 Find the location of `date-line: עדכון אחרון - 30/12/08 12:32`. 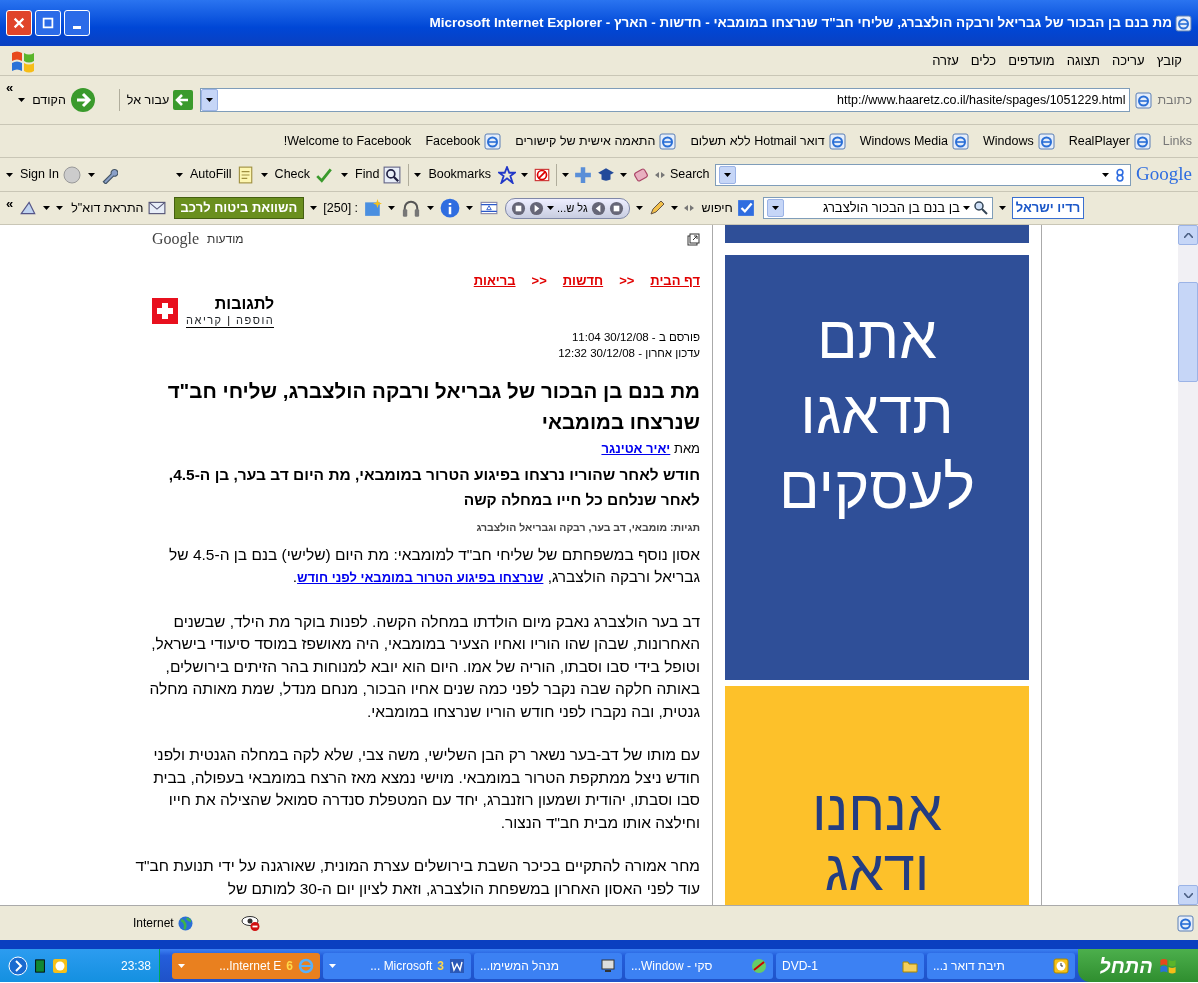

date-line: עדכון אחרון - 30/12/08 12:32 is located at coordinates (628, 353).